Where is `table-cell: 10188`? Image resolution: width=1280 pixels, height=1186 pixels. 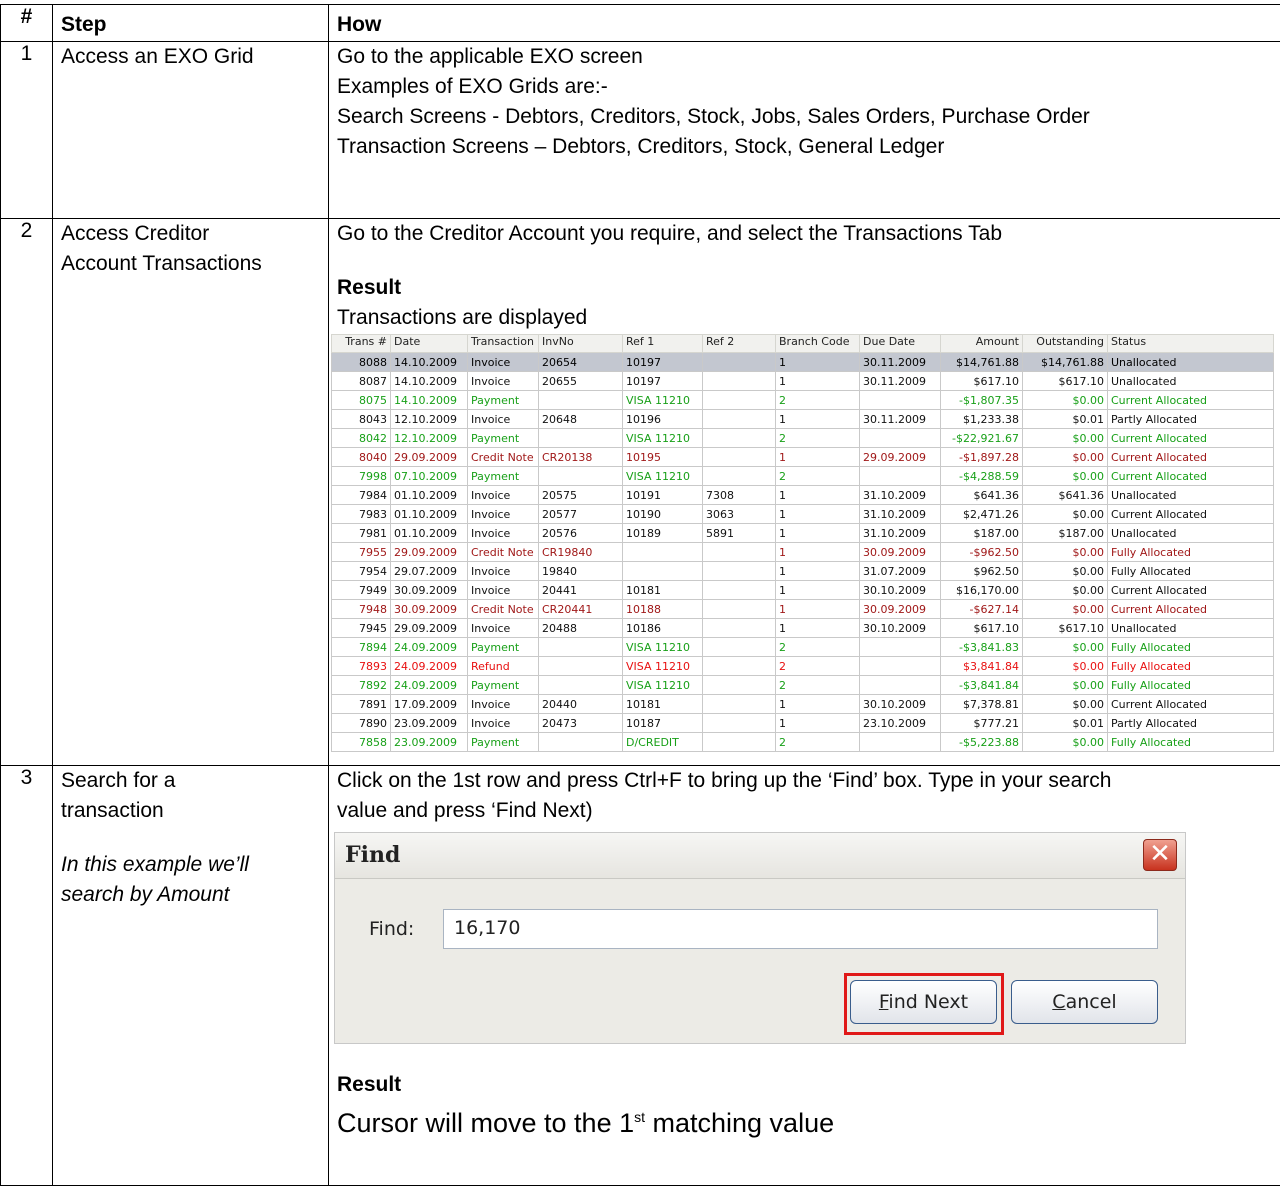 table-cell: 10188 is located at coordinates (663, 609).